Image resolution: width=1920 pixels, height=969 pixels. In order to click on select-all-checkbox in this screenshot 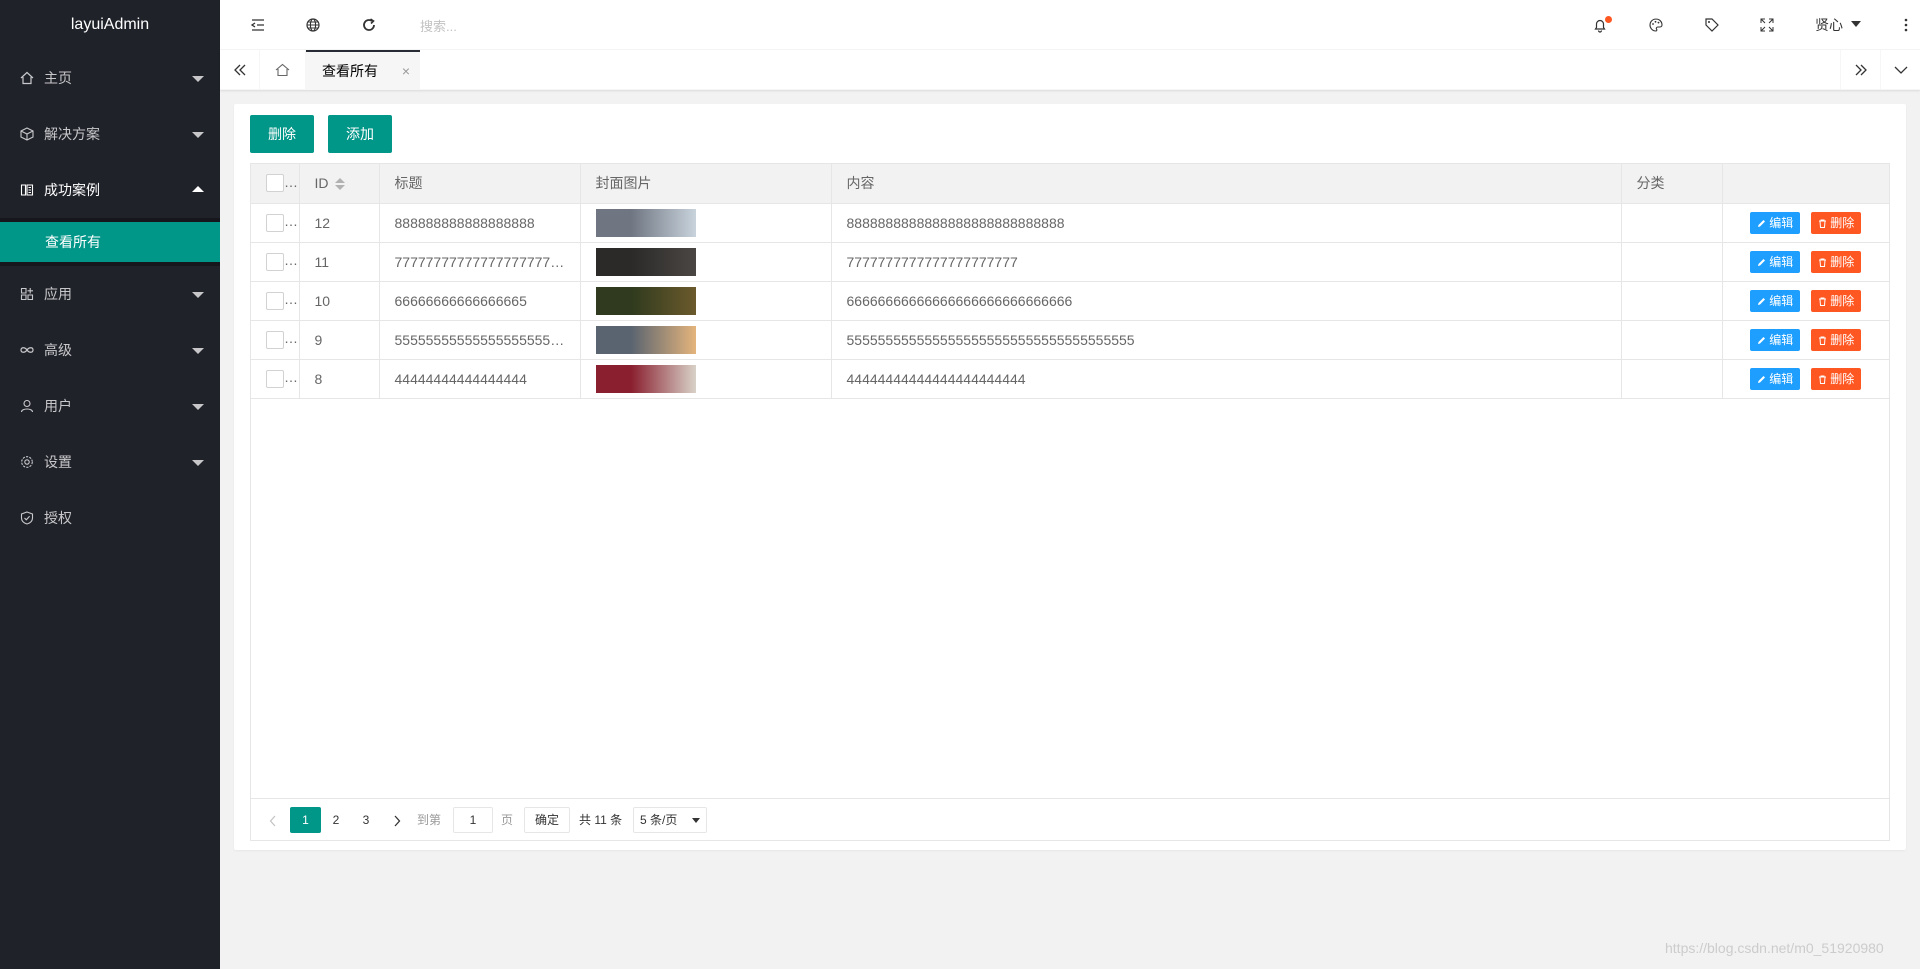, I will do `click(275, 183)`.